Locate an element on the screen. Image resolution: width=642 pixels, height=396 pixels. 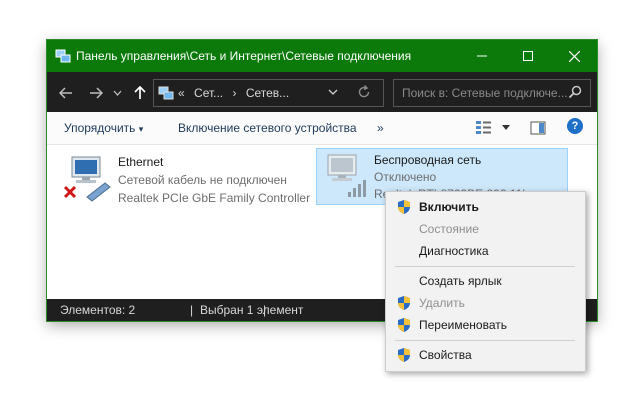
close-icon is located at coordinates (574, 56).